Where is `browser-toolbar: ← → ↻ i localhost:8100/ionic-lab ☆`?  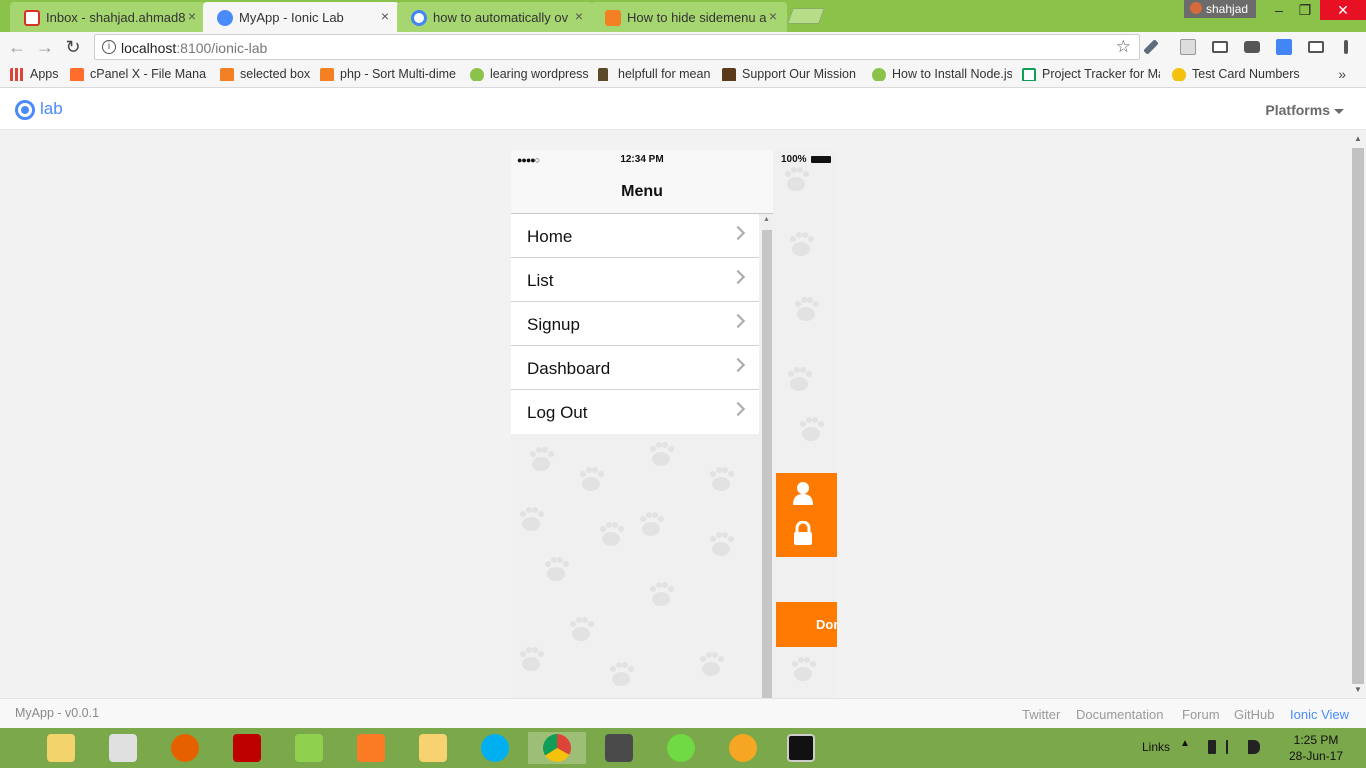 browser-toolbar: ← → ↻ i localhost:8100/ionic-lab ☆ is located at coordinates (683, 47).